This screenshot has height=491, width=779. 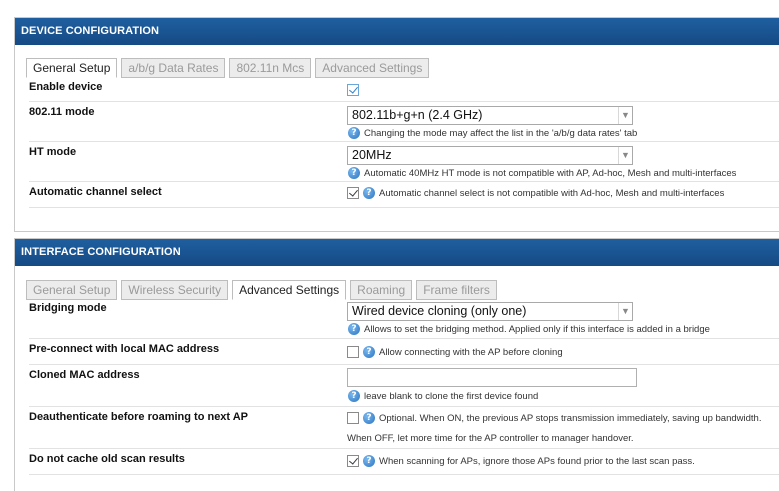 What do you see at coordinates (456, 290) in the screenshot?
I see `tab-frame-filters: Frame filters` at bounding box center [456, 290].